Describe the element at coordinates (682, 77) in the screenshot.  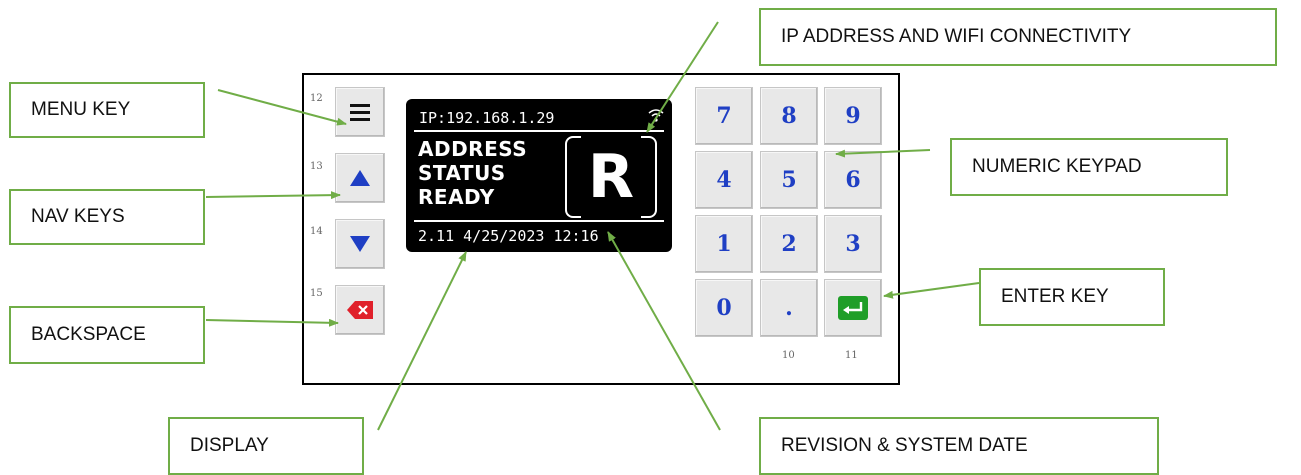
I see `arrow-ip-wifi` at that location.